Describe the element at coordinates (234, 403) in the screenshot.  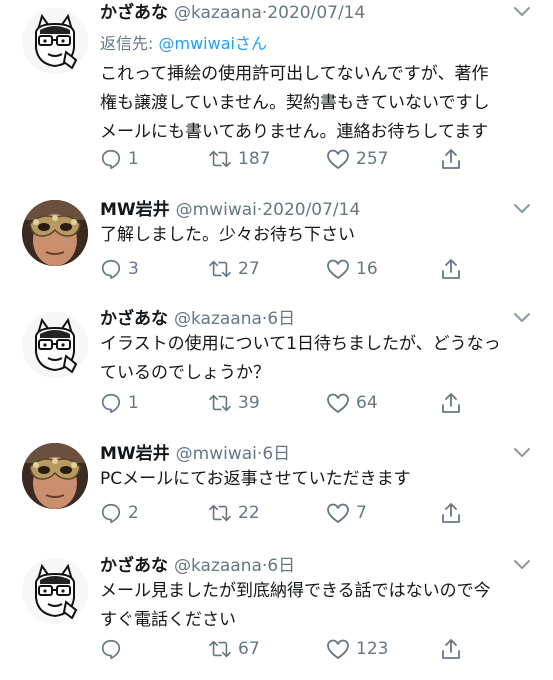
I see `retweet-button: 39` at that location.